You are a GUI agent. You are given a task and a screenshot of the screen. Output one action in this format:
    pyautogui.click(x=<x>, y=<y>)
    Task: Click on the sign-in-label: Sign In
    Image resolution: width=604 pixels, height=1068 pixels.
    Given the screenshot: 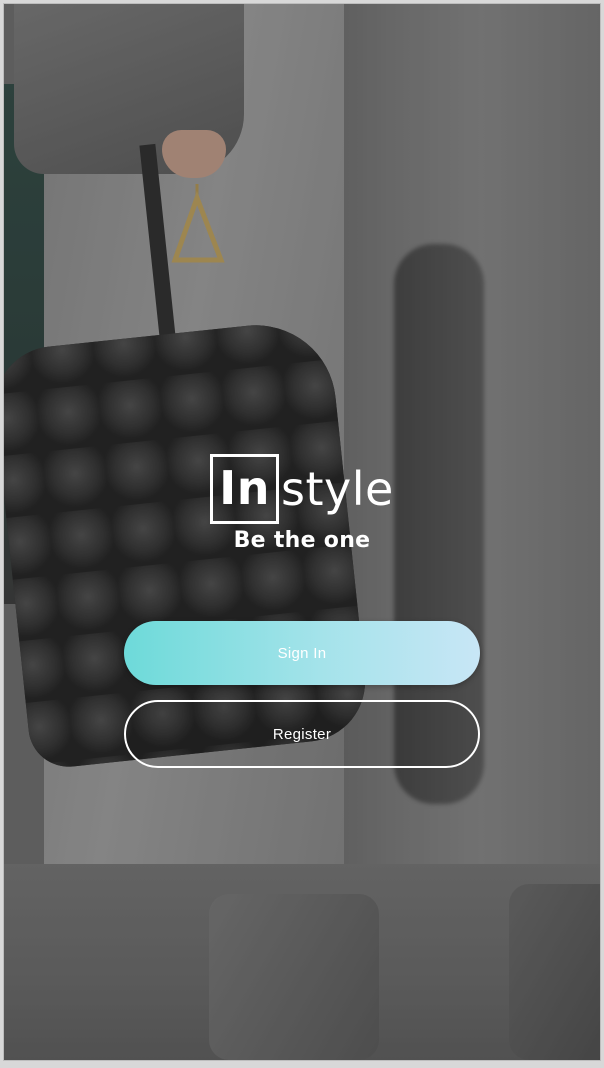 What is the action you would take?
    pyautogui.click(x=302, y=653)
    